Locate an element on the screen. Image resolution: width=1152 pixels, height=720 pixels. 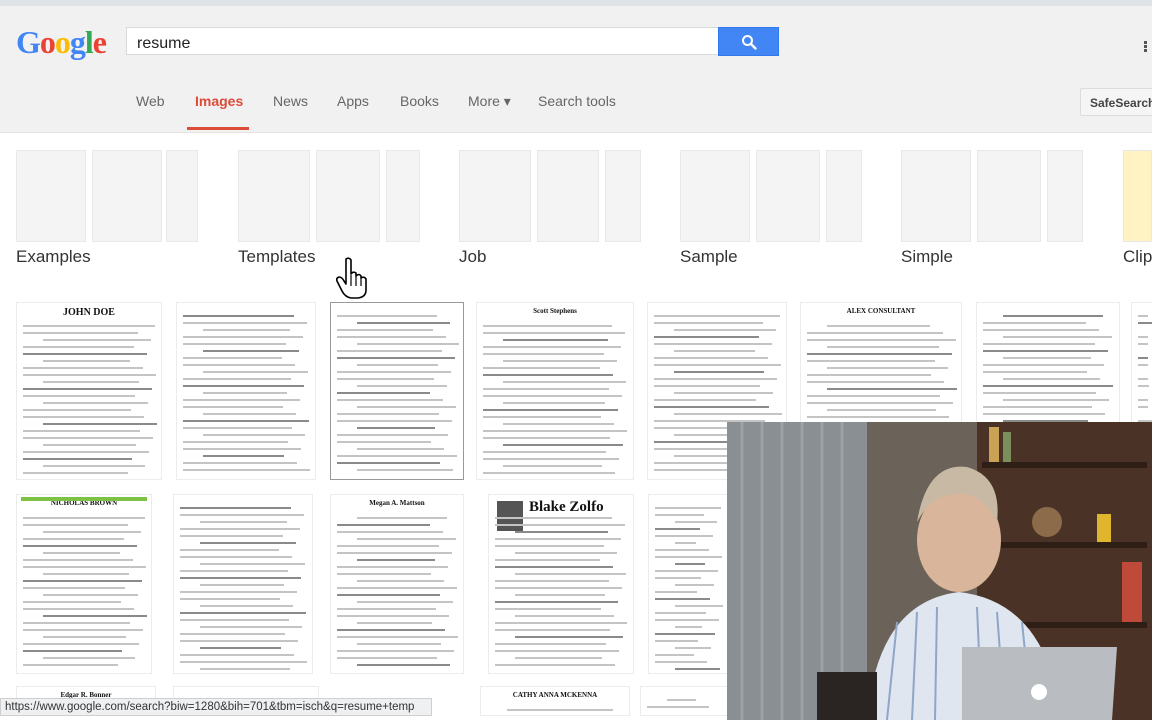
tab-search-tools: Search tools is located at coordinates (577, 101).